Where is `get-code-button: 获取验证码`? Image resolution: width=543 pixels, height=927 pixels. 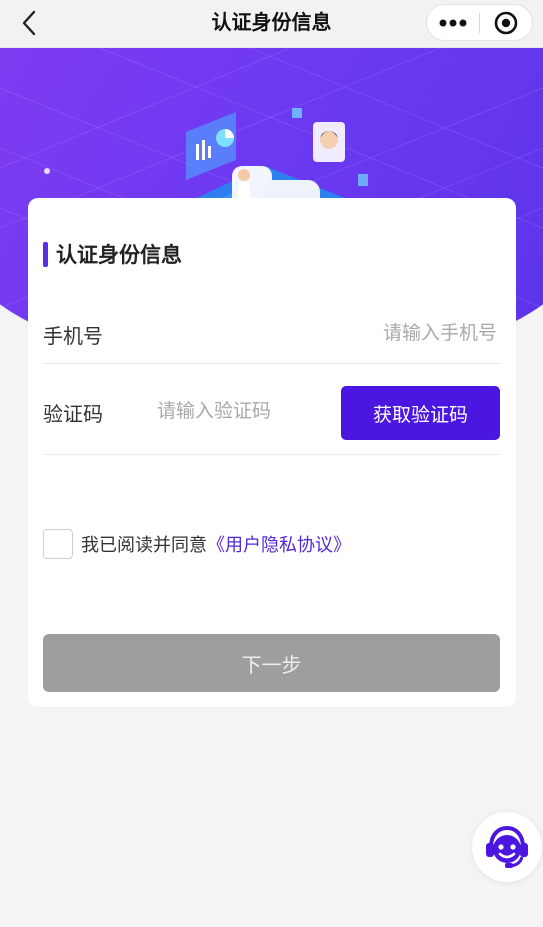
get-code-button: 获取验证码 is located at coordinates (420, 413).